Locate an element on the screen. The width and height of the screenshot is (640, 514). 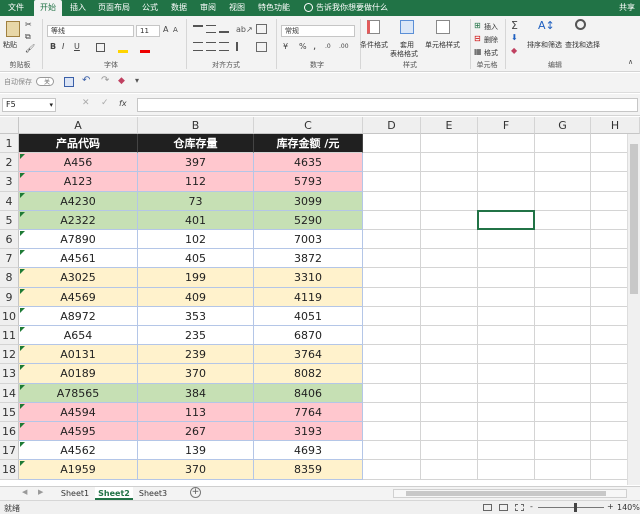
table-header-cell: 库存金额 /元 is located at coordinates (308, 144).